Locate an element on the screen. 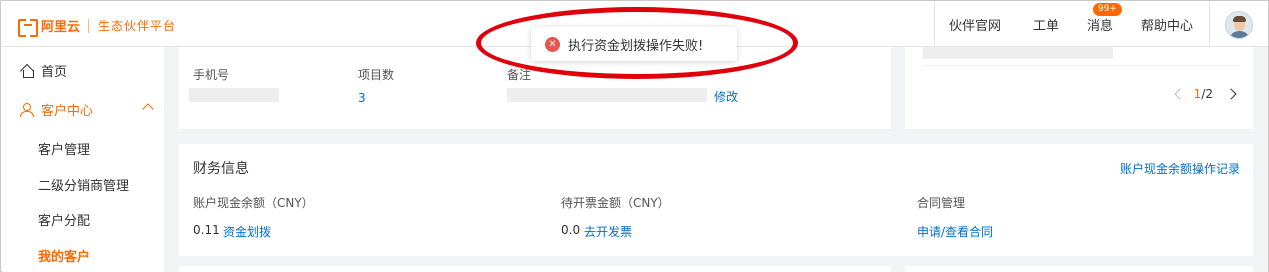 Image resolution: width=1269 pixels, height=272 pixels. redacted-content is located at coordinates (1018, 53).